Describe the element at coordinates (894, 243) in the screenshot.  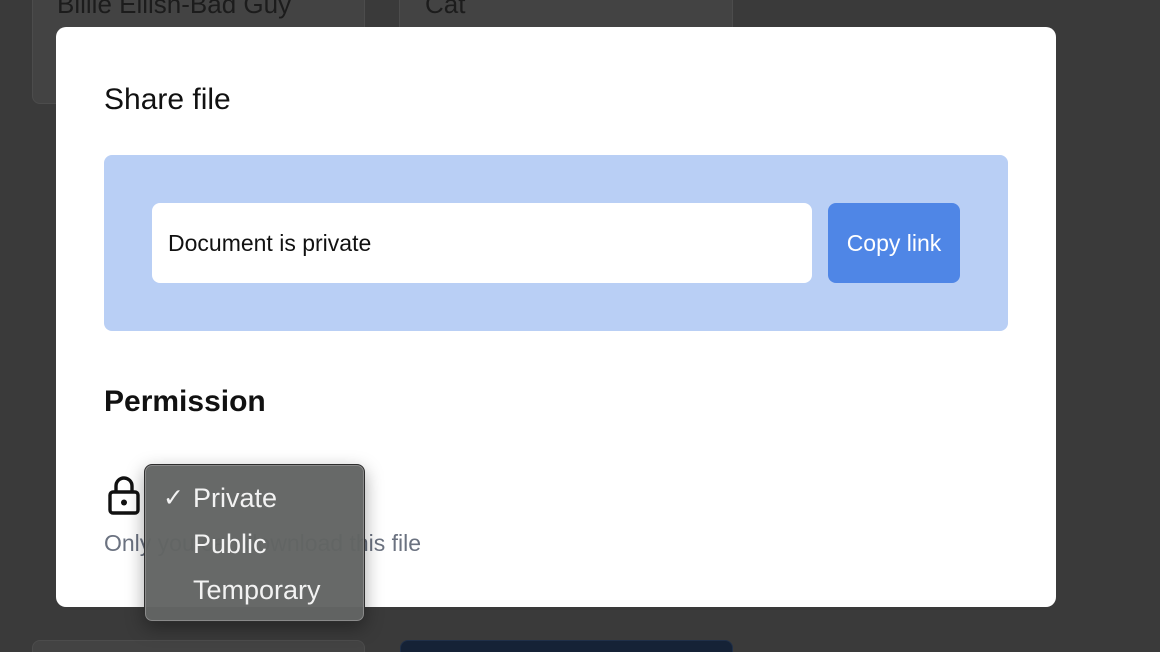
I see `copy-link-button: Copy link` at that location.